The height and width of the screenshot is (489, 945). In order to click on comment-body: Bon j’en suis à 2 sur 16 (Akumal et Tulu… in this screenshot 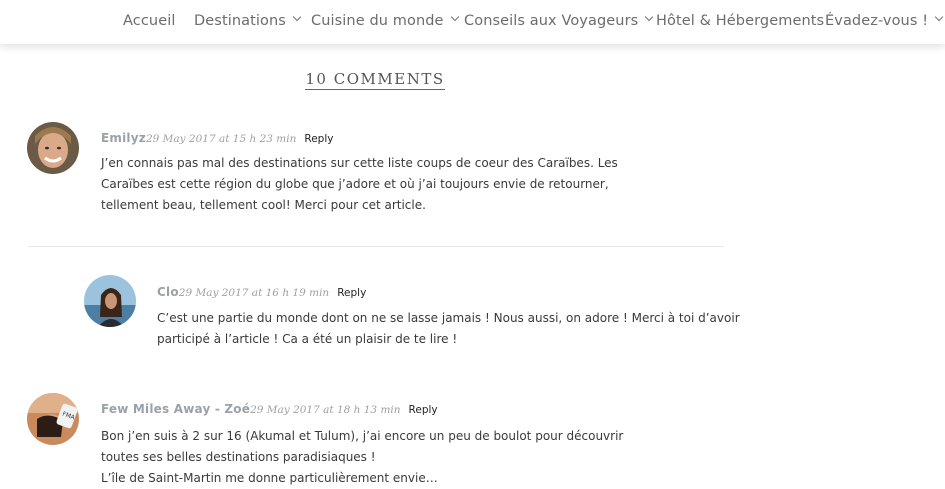, I will do `click(362, 457)`.